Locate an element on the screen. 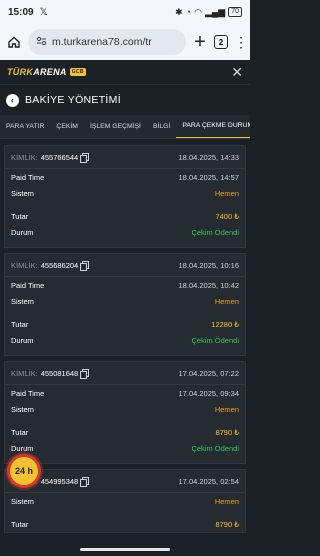 This screenshot has height=556, width=320. transaction-id: 455081648 is located at coordinates (59, 373).